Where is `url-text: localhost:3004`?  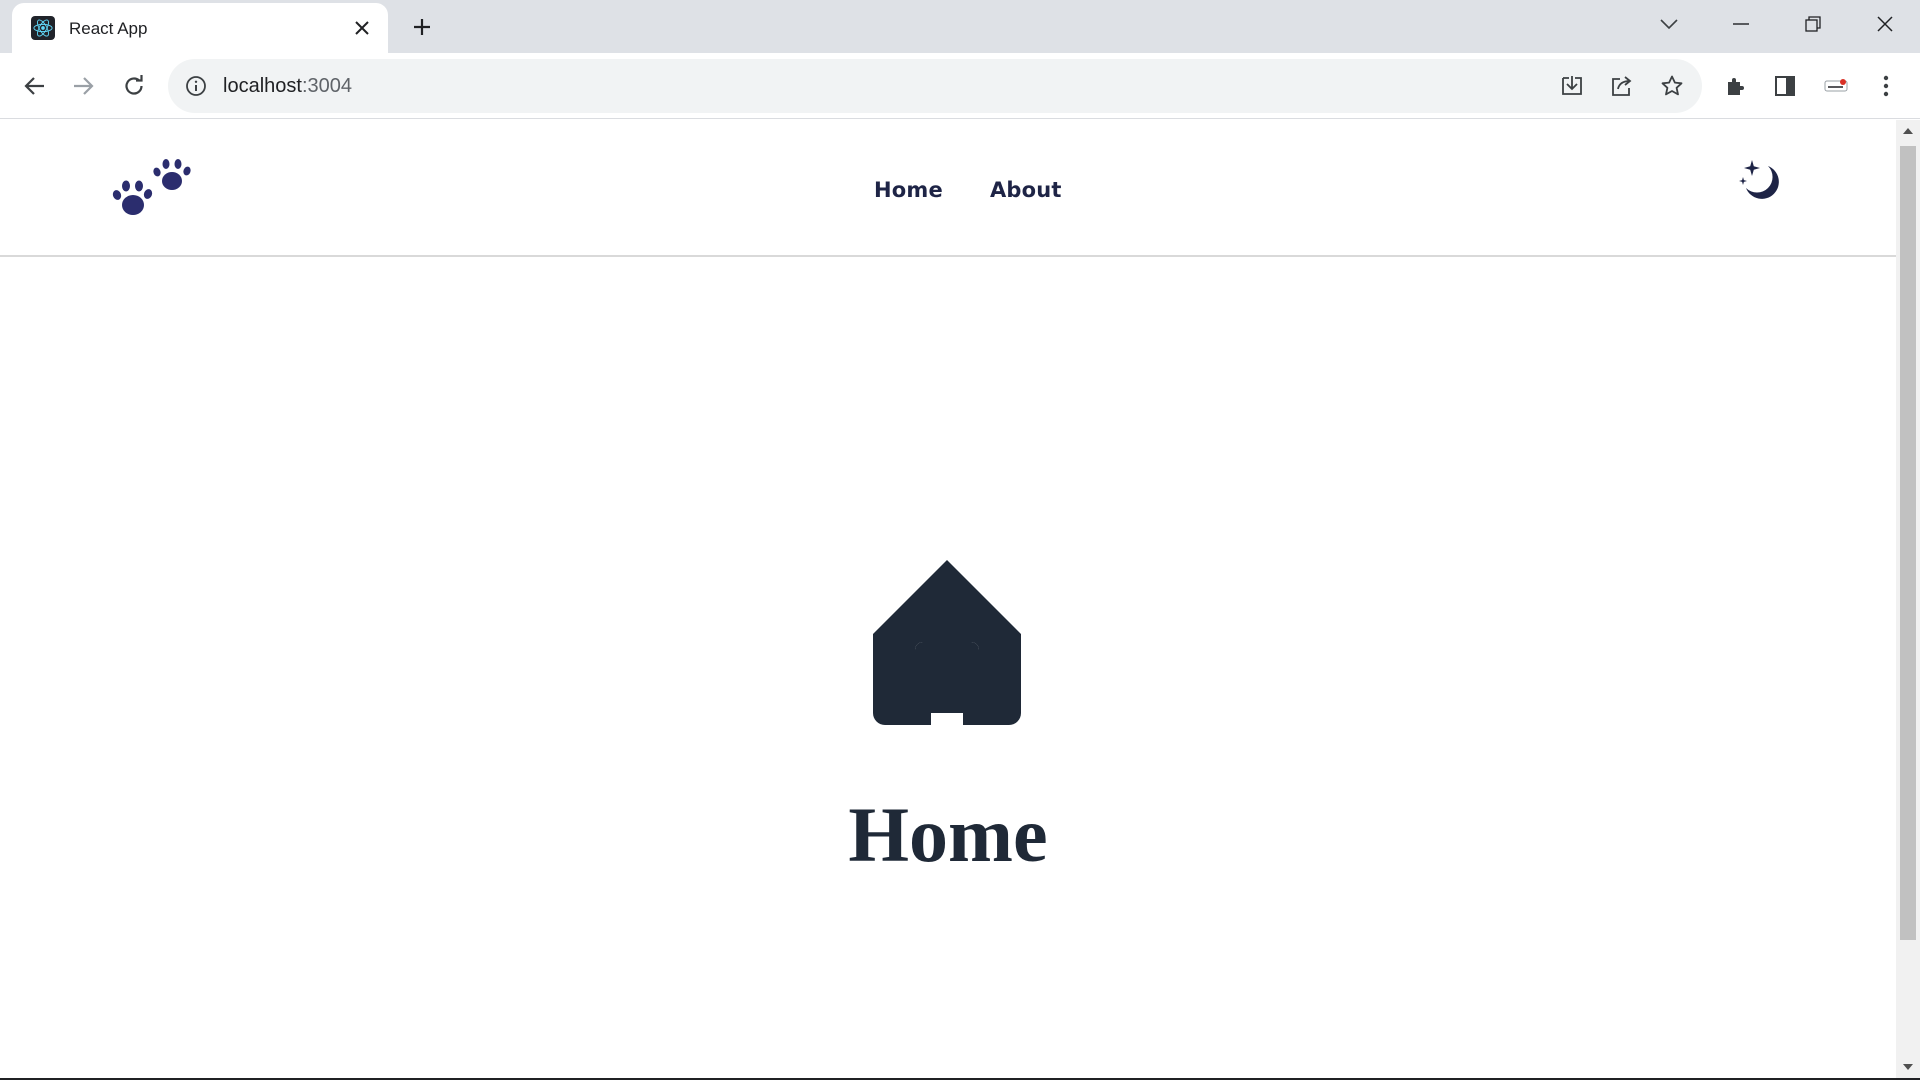
url-text: localhost:3004 is located at coordinates (287, 86).